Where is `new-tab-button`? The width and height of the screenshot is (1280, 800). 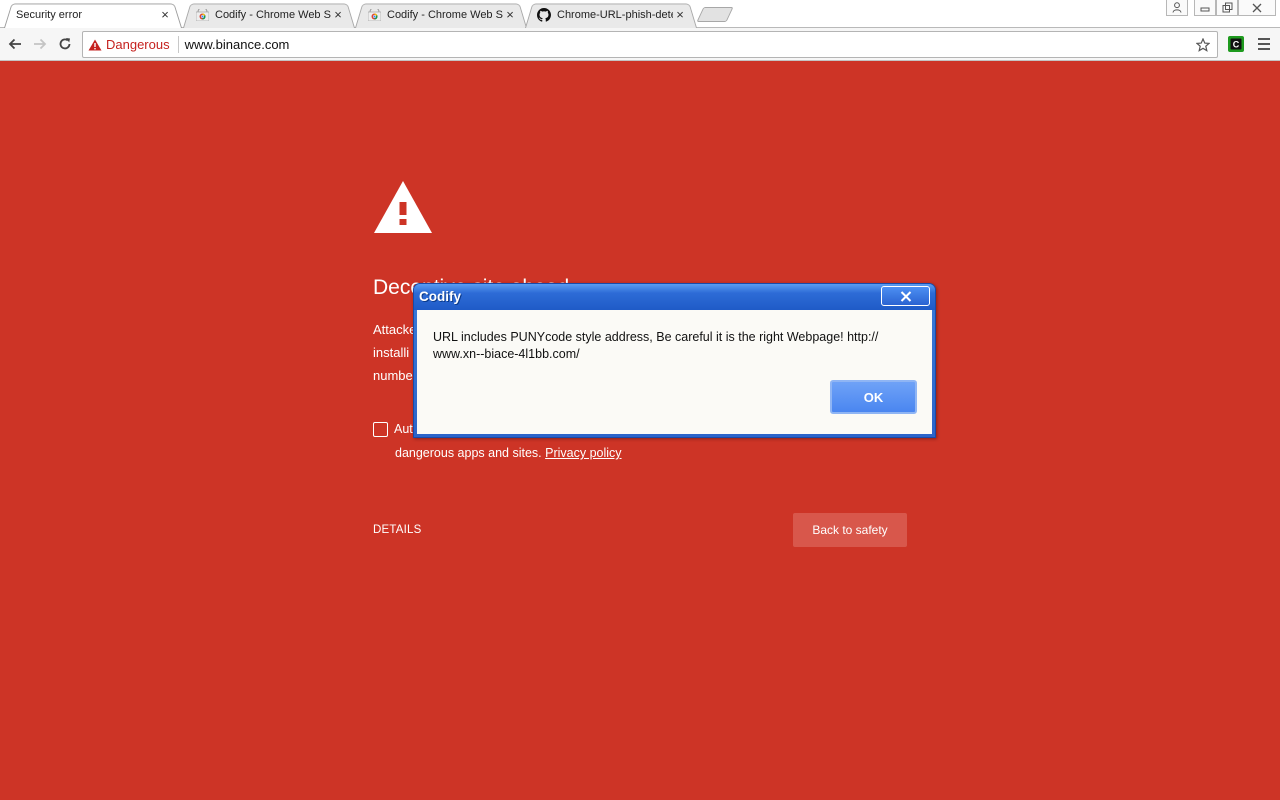 new-tab-button is located at coordinates (715, 14).